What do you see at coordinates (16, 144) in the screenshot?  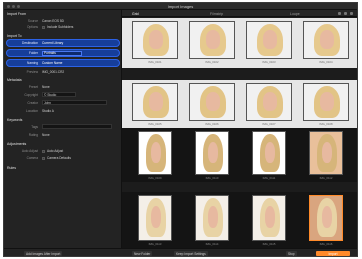 I see `section-adjustments: Adjustments` at bounding box center [16, 144].